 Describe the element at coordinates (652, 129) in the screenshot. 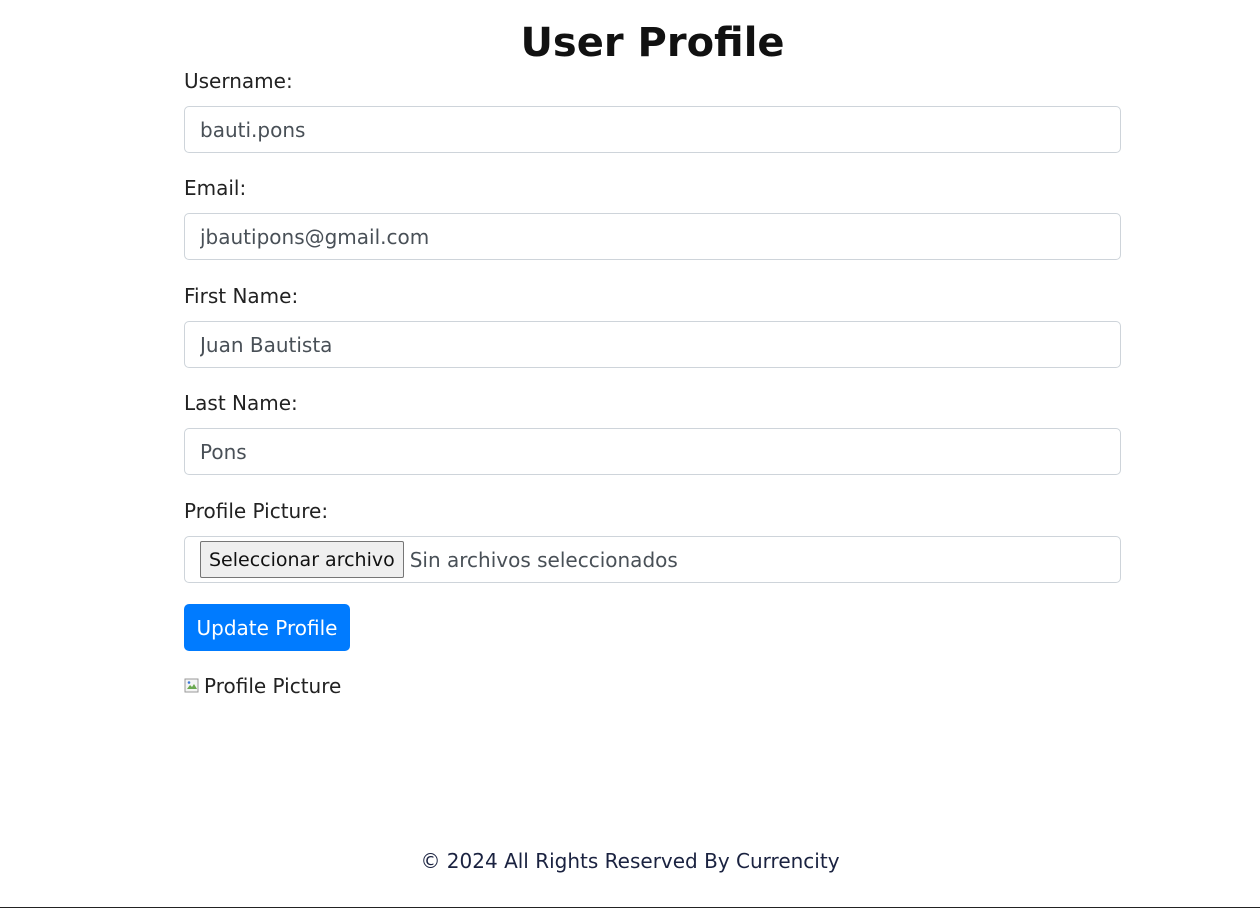

I see `username-input` at that location.